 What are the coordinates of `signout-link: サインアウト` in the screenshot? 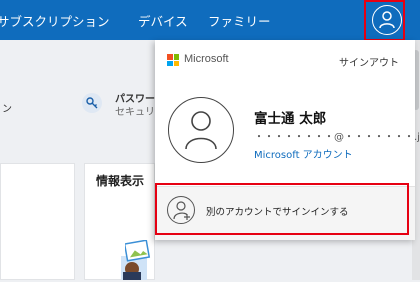 It's located at (369, 61).